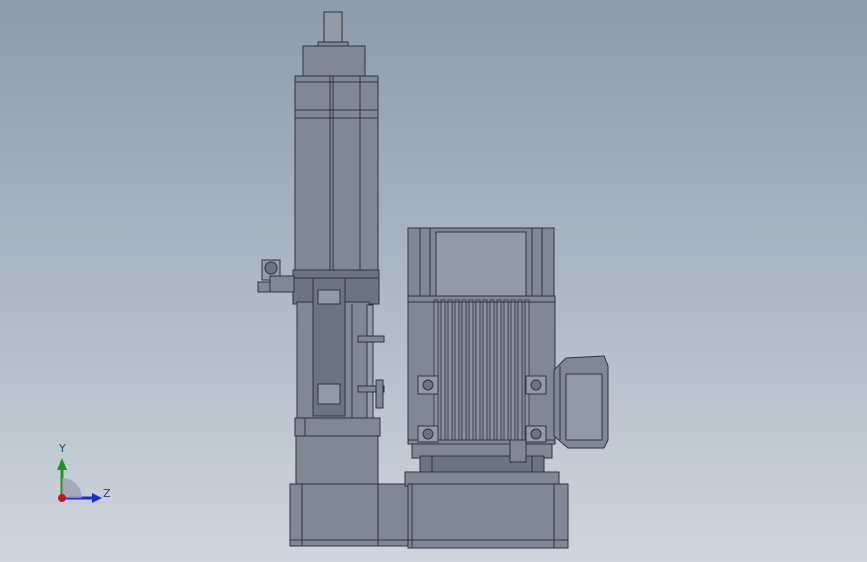 This screenshot has height=562, width=867. What do you see at coordinates (488, 516) in the screenshot?
I see `gearbox-block` at bounding box center [488, 516].